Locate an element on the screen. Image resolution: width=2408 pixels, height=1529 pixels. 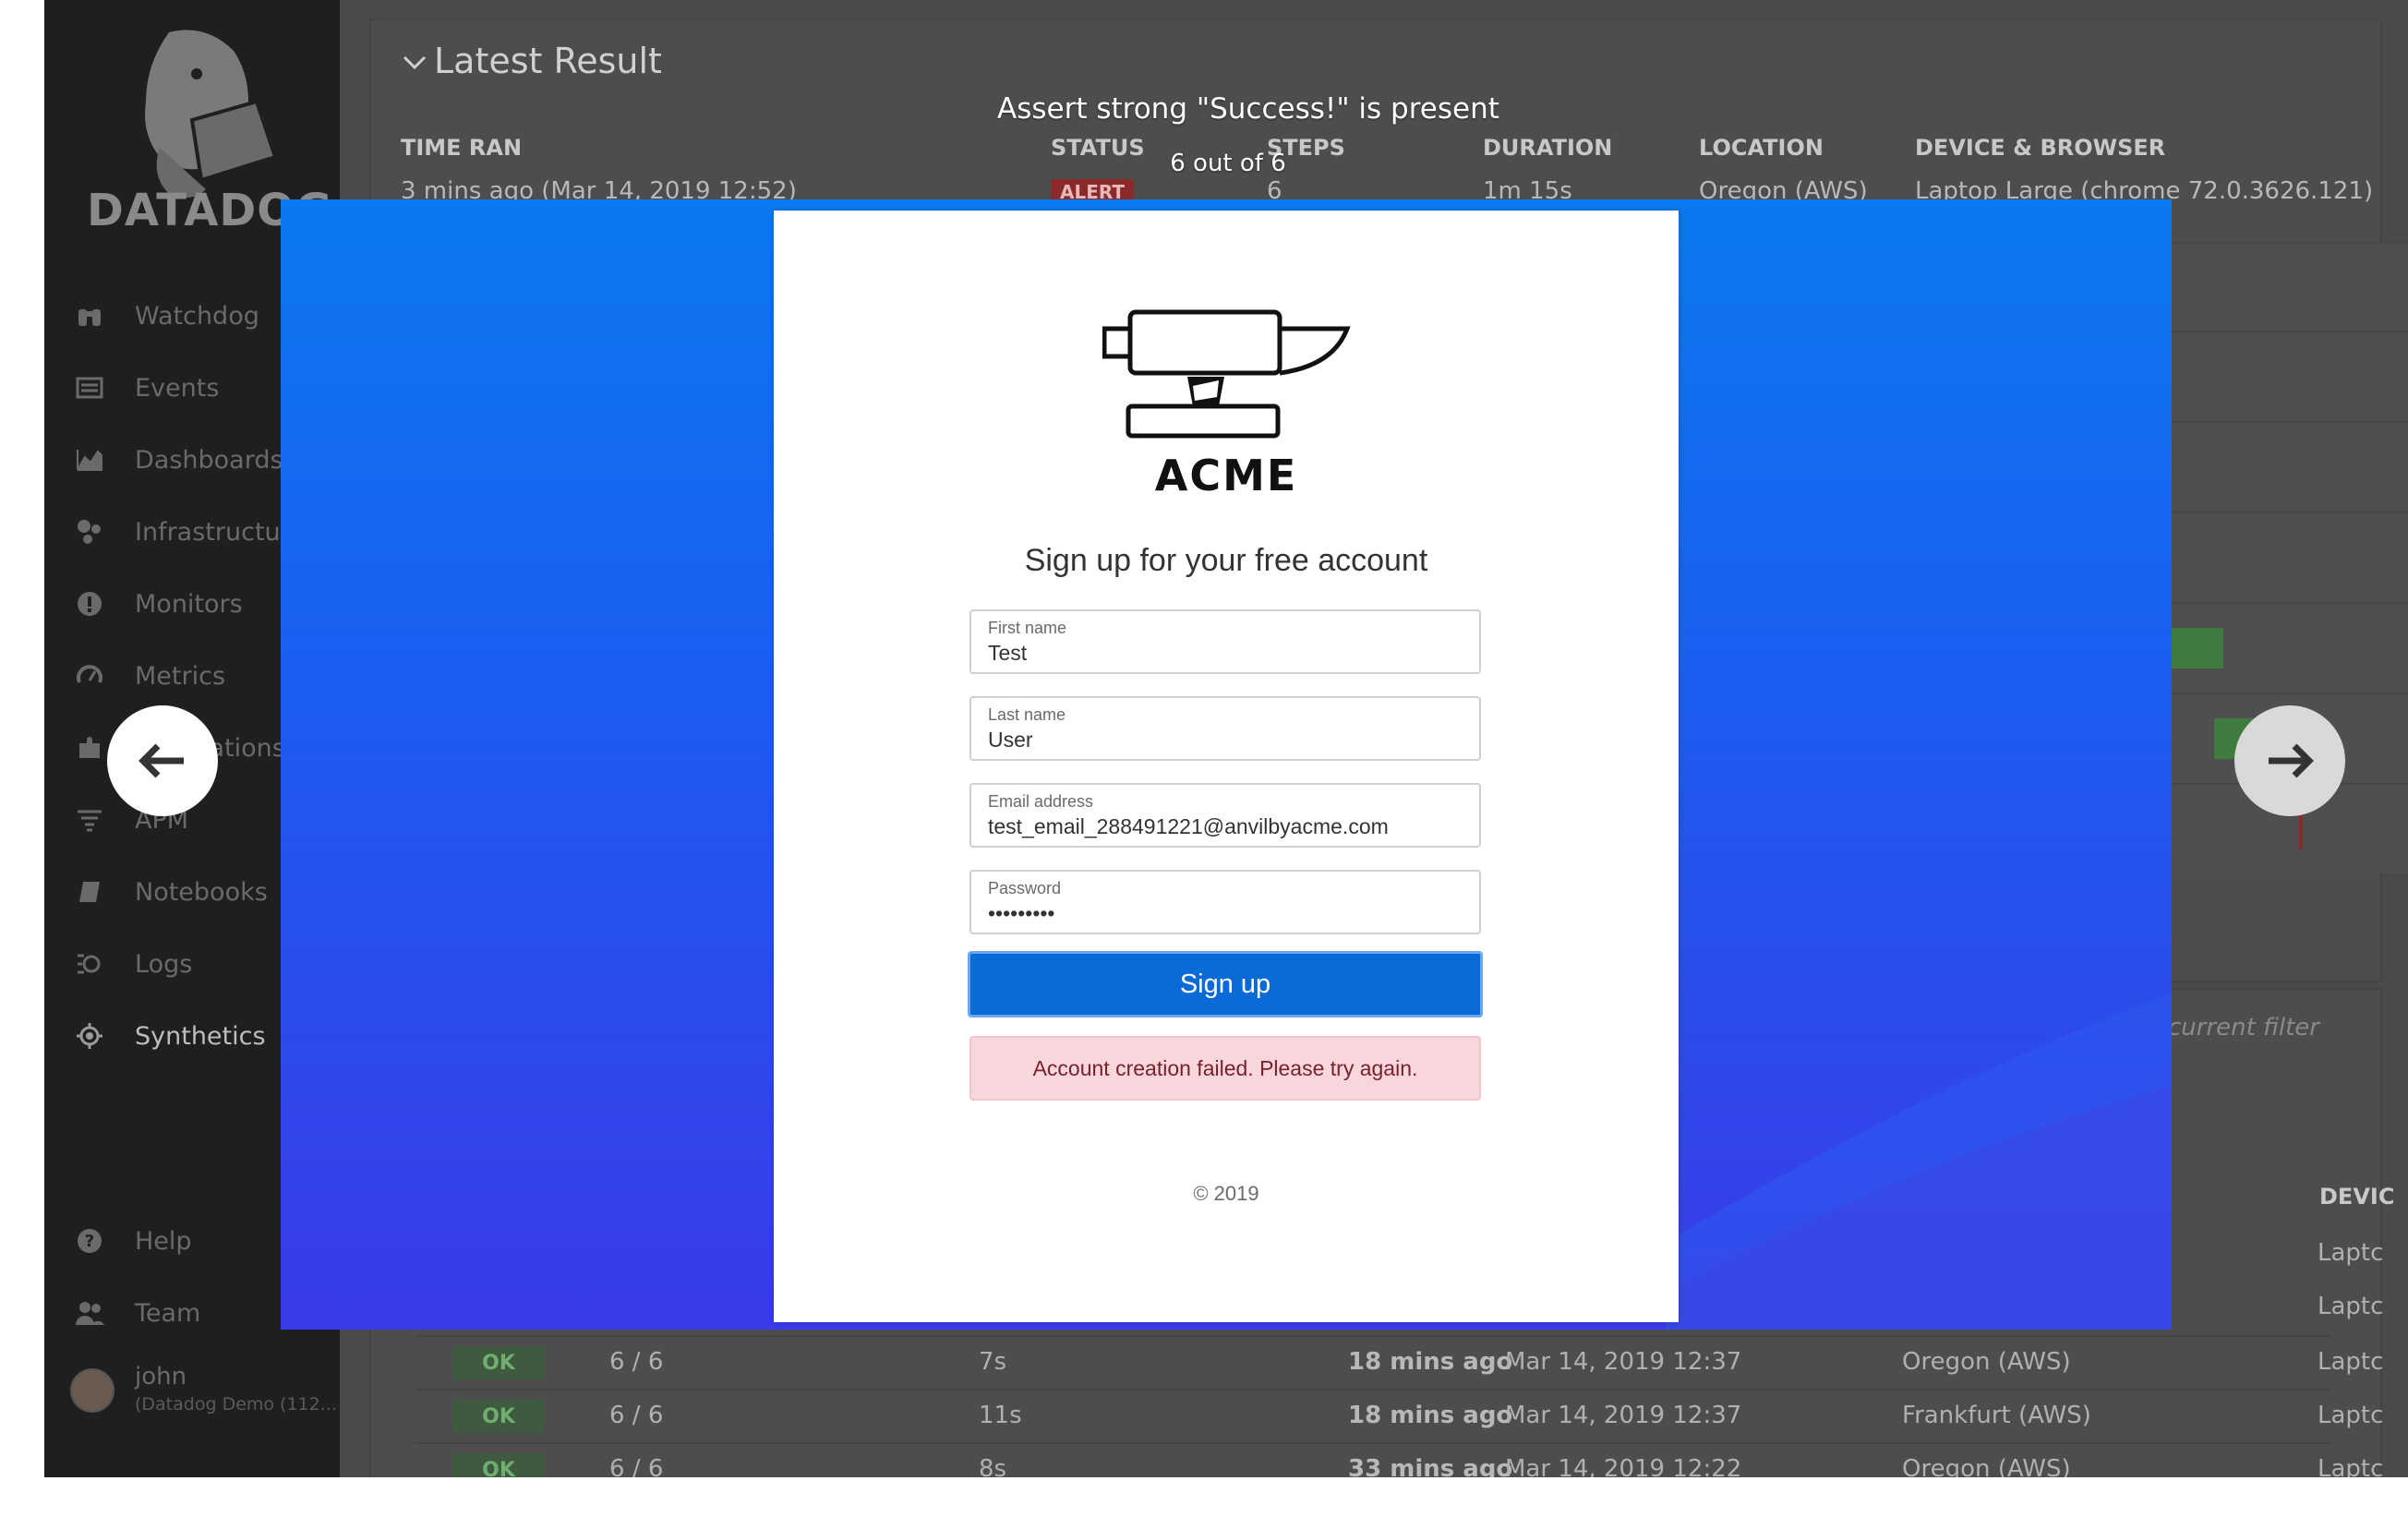
field-label: Last name is located at coordinates (1027, 714).